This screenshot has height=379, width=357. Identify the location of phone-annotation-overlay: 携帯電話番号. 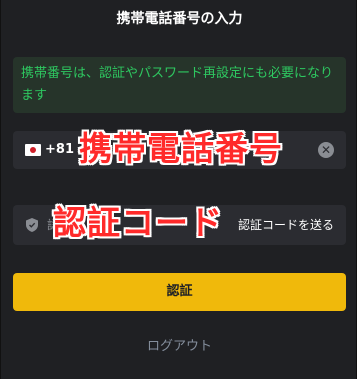
(181, 148).